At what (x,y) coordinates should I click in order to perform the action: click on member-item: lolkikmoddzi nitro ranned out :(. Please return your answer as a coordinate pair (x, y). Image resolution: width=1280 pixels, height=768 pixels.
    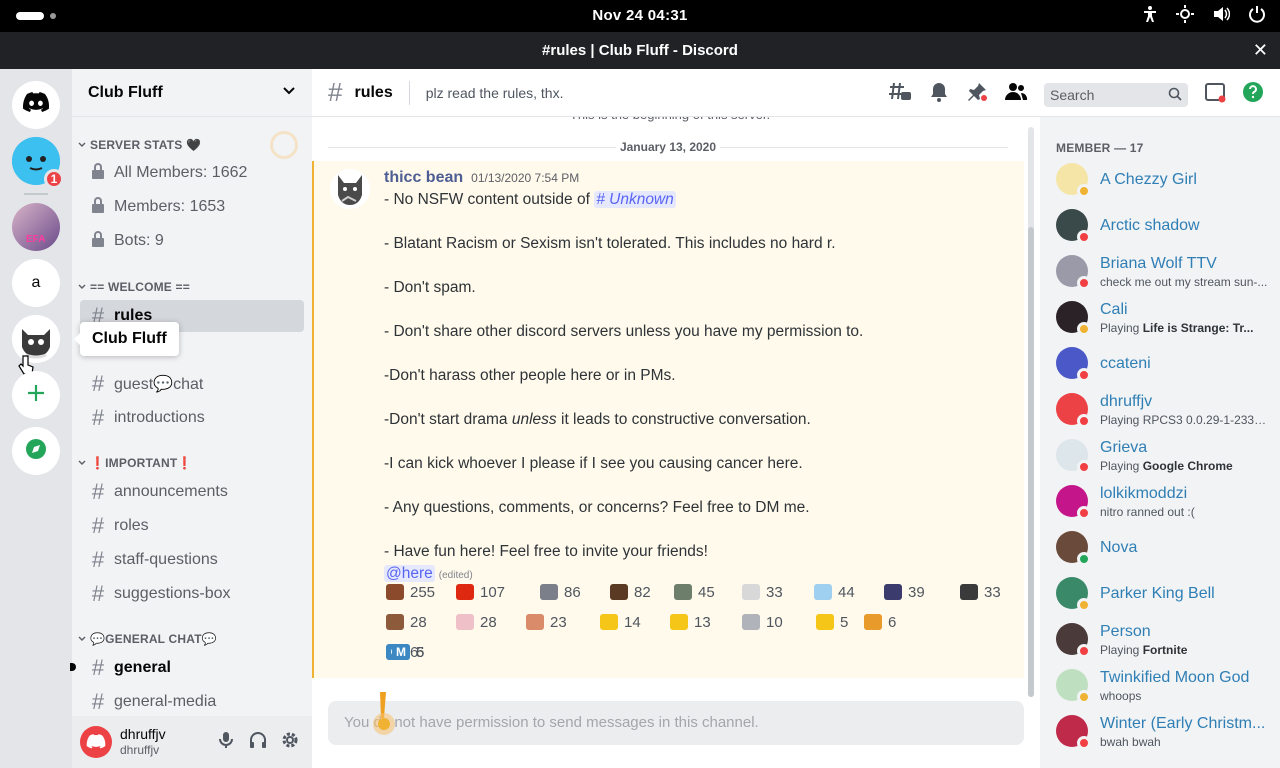
    Looking at the image, I should click on (1166, 505).